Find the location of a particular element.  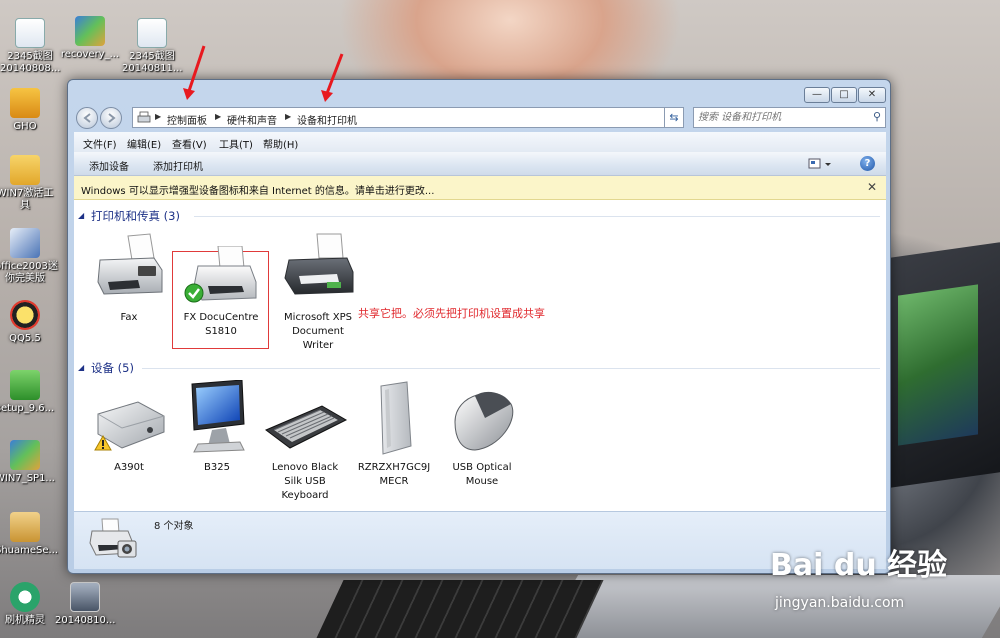

device-fax: Fax is located at coordinates (129, 288).